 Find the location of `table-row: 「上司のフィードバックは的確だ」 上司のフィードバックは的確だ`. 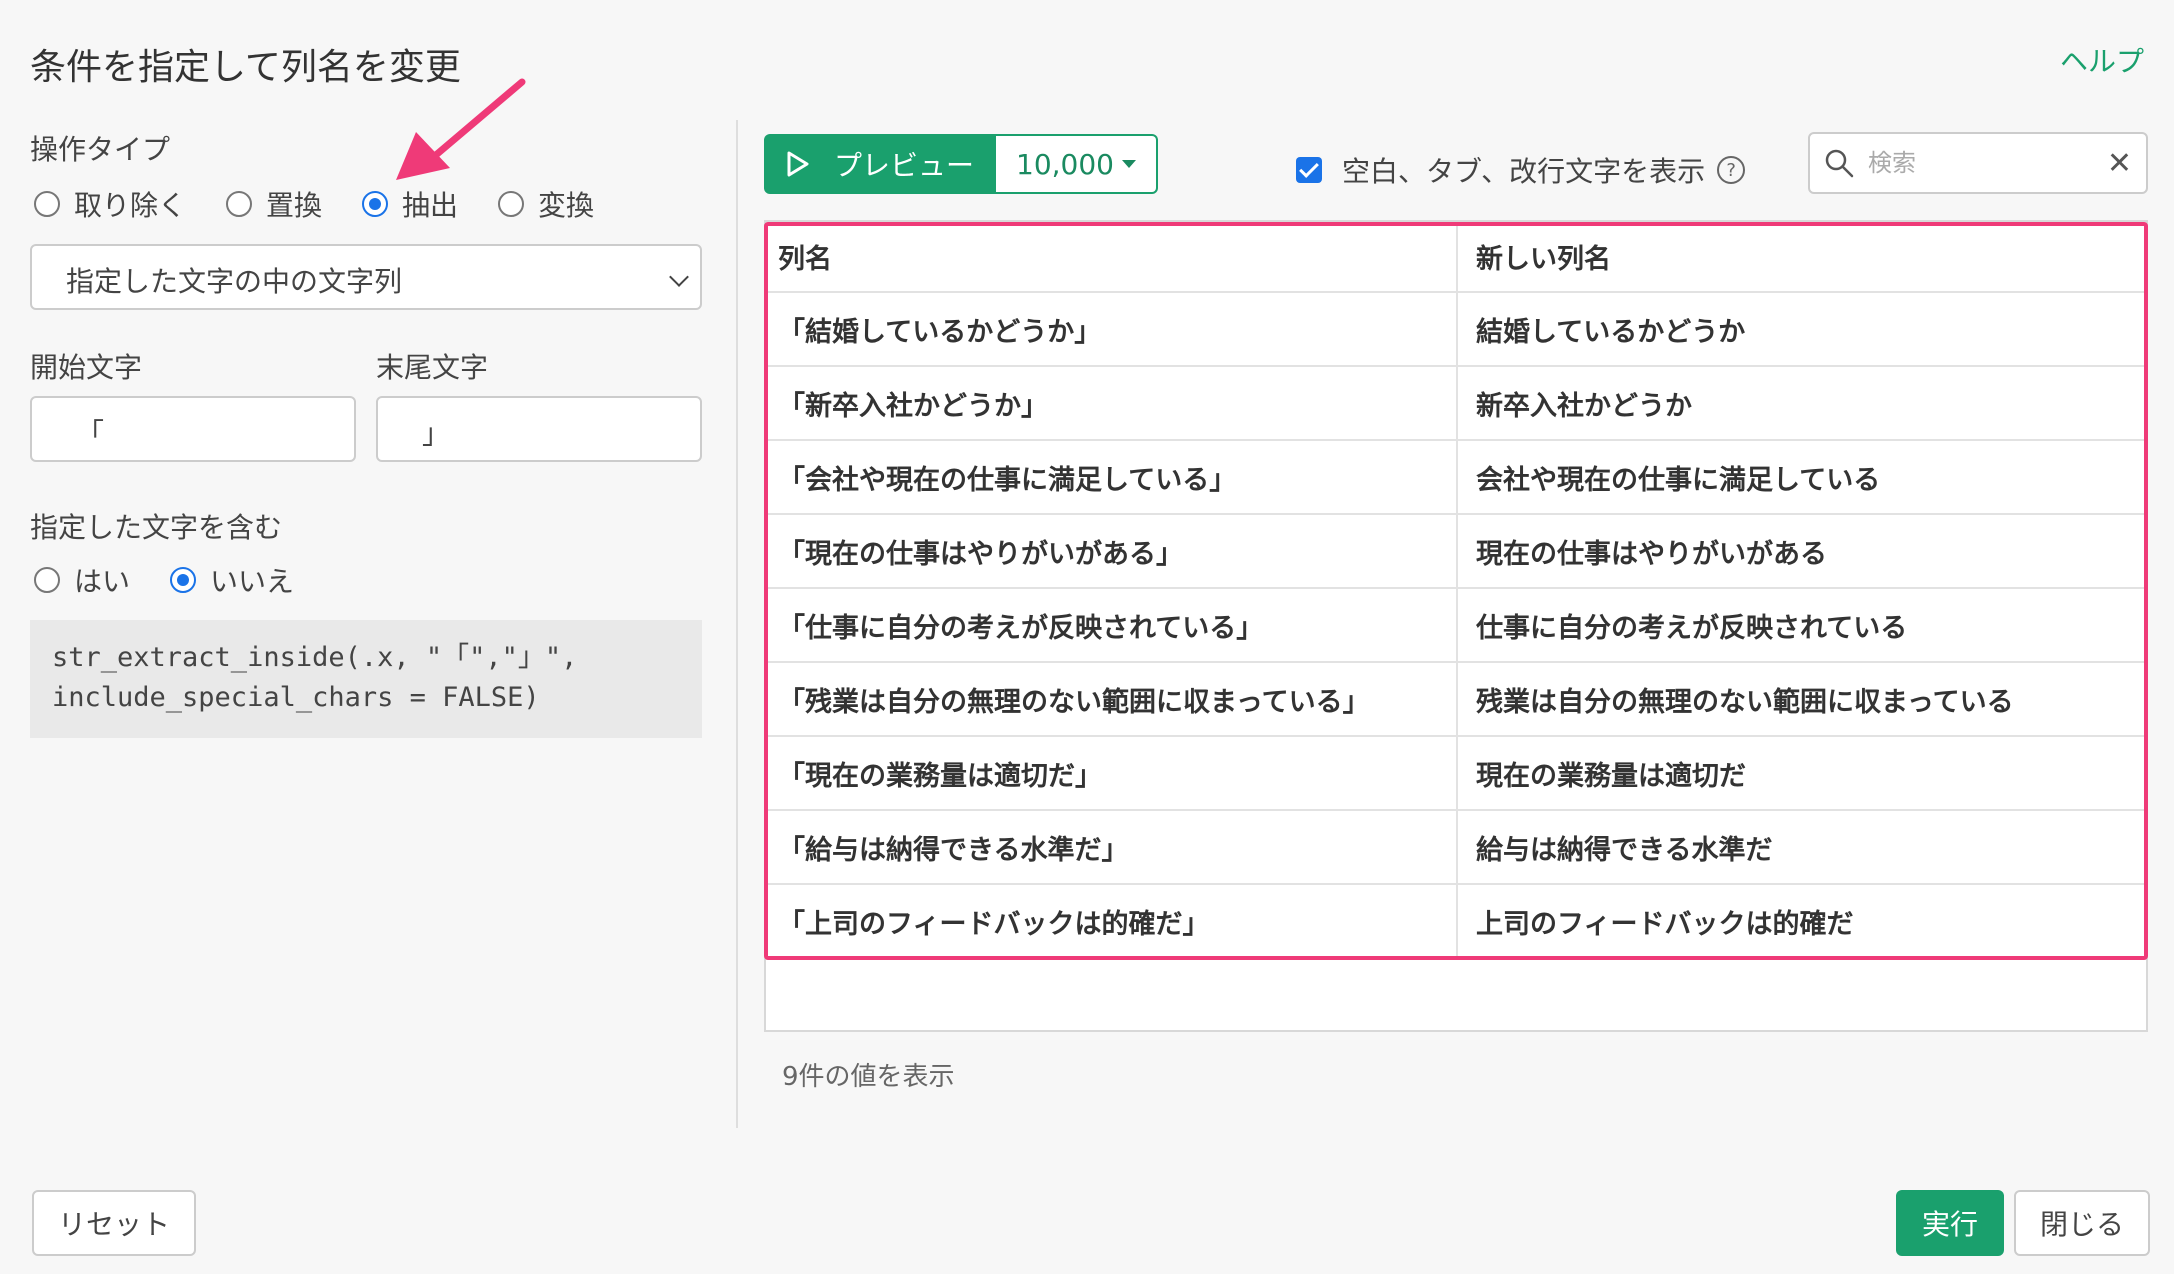

table-row: 「上司のフィードバックは的確だ」 上司のフィードバックは的確だ is located at coordinates (1456, 921).